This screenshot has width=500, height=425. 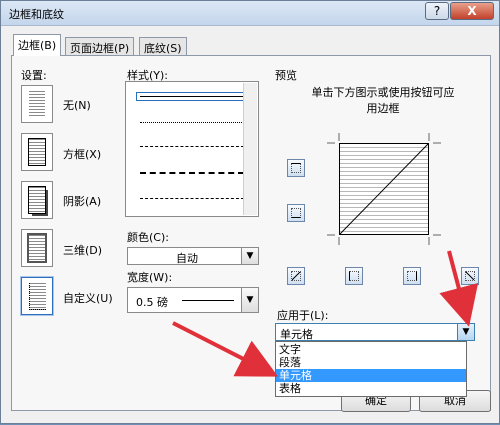 What do you see at coordinates (225, 349) in the screenshot?
I see `arrow-to-cell-option` at bounding box center [225, 349].